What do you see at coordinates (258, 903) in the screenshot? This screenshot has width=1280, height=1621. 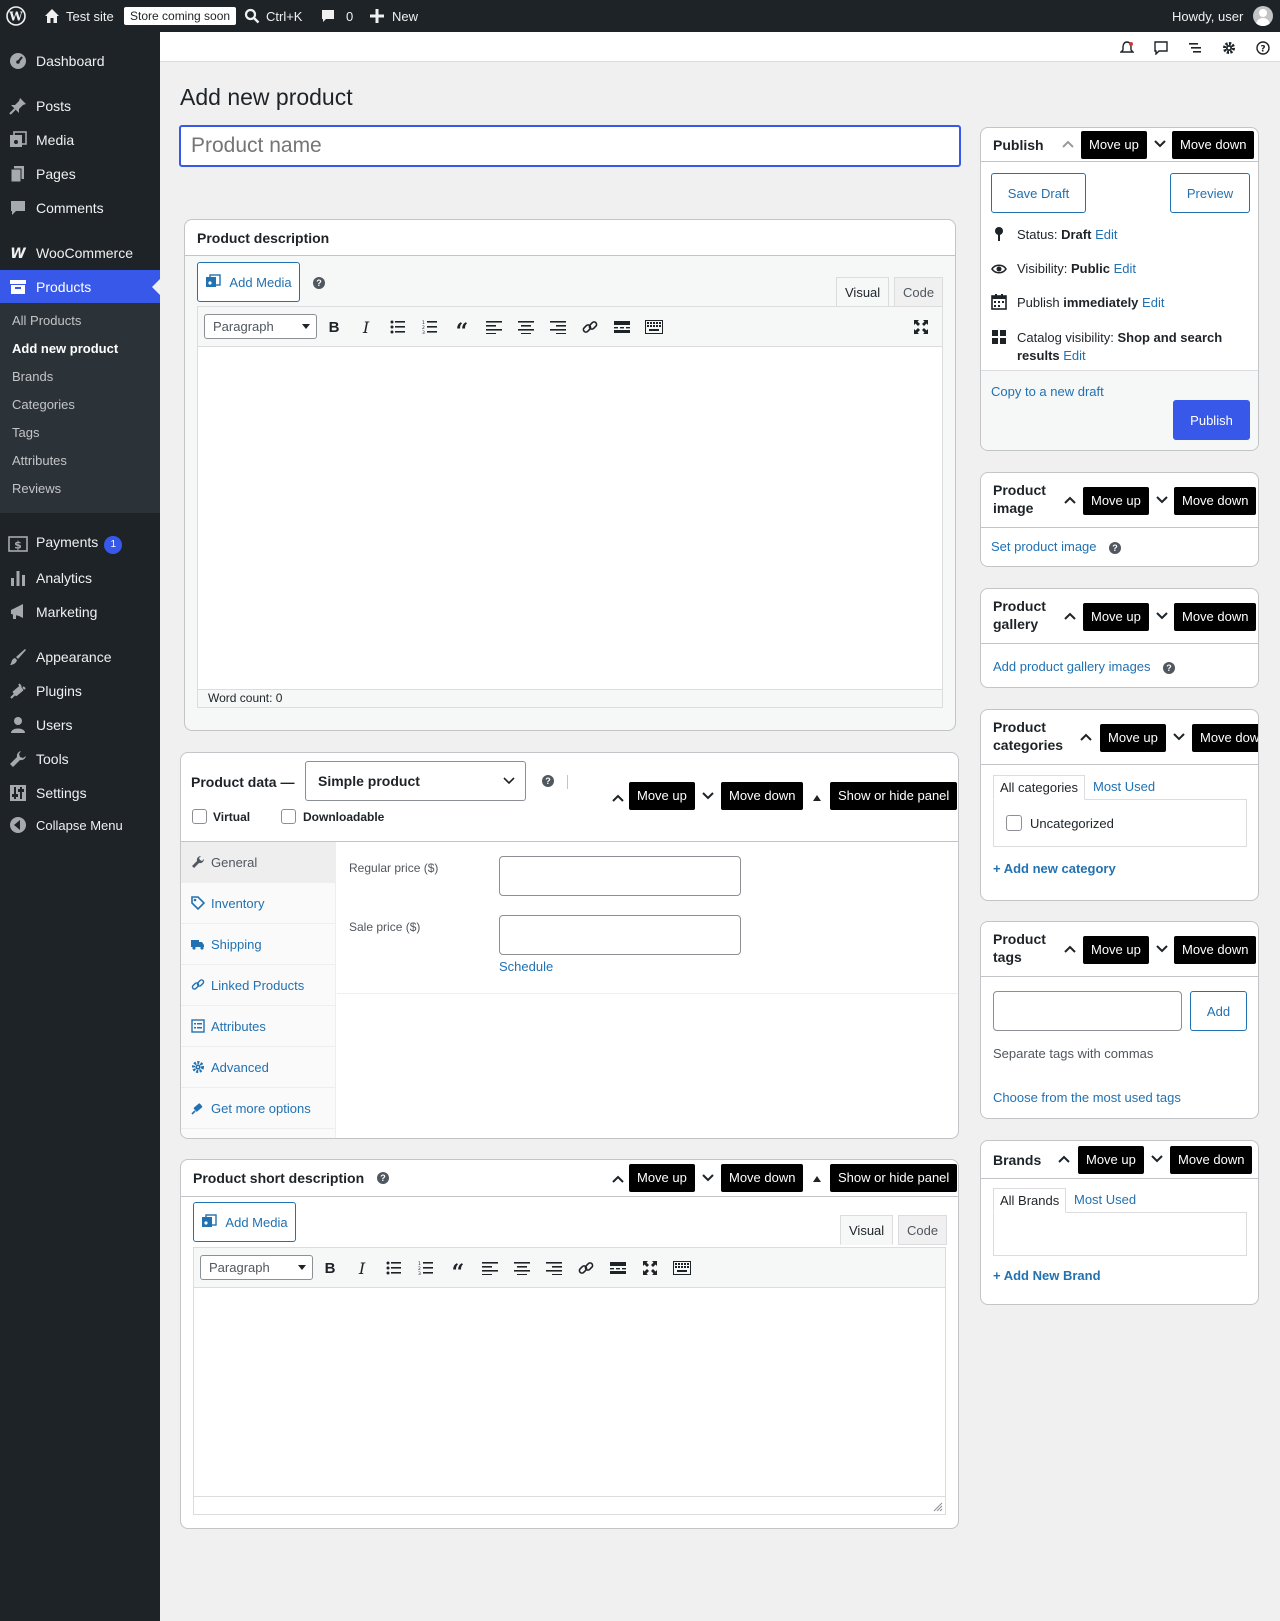 I see `tab-inventory: Inventory` at bounding box center [258, 903].